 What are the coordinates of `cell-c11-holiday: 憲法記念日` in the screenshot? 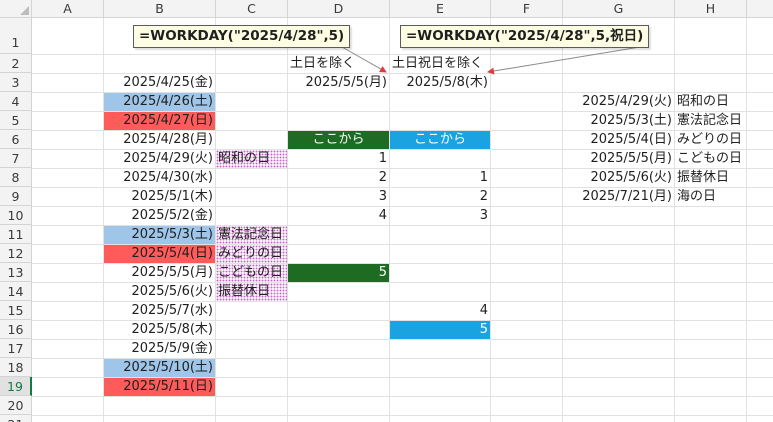 It's located at (251, 235).